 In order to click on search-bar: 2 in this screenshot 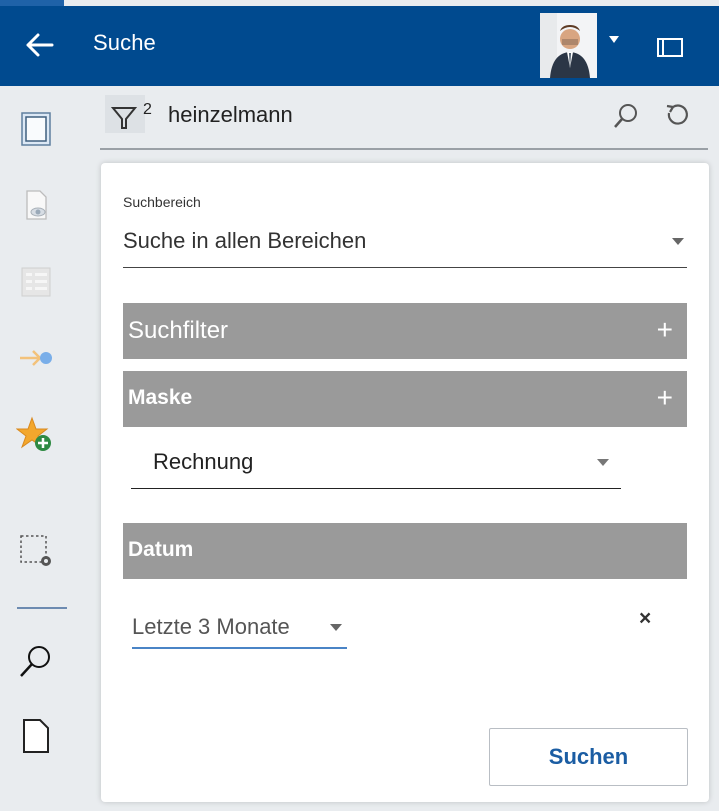, I will do `click(409, 120)`.